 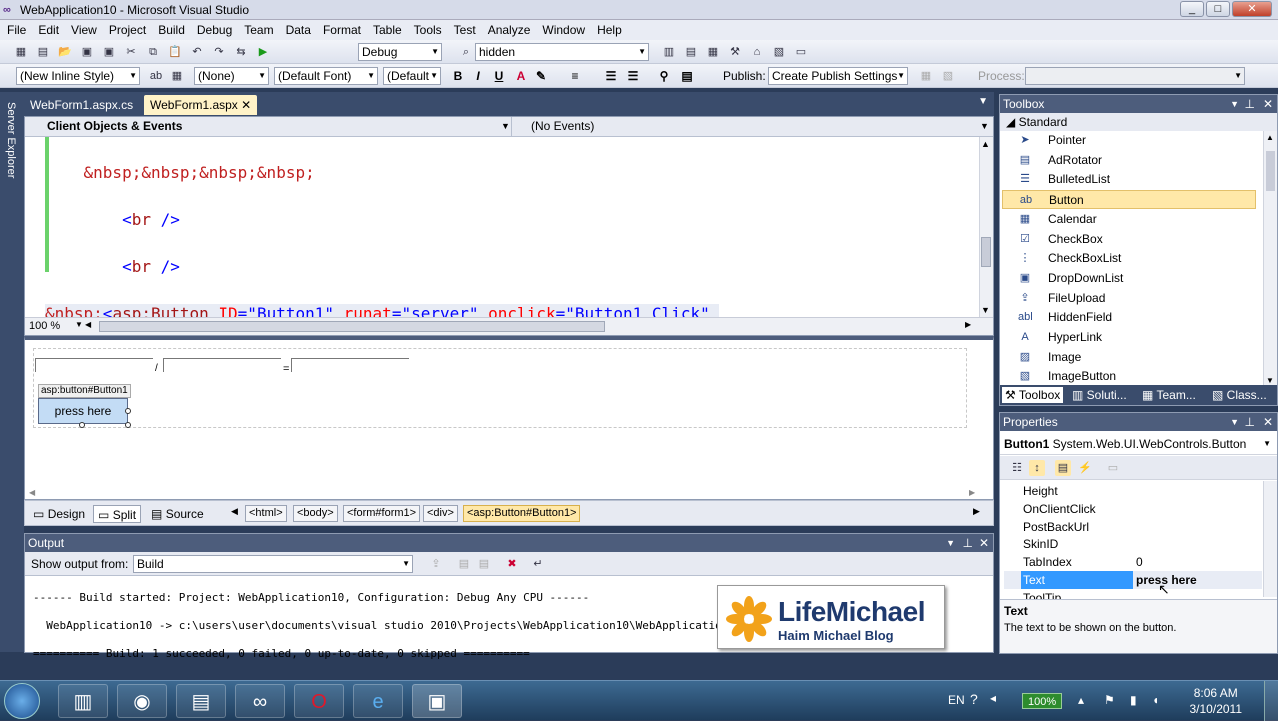 What do you see at coordinates (171, 30) in the screenshot?
I see `menu-build: Build` at bounding box center [171, 30].